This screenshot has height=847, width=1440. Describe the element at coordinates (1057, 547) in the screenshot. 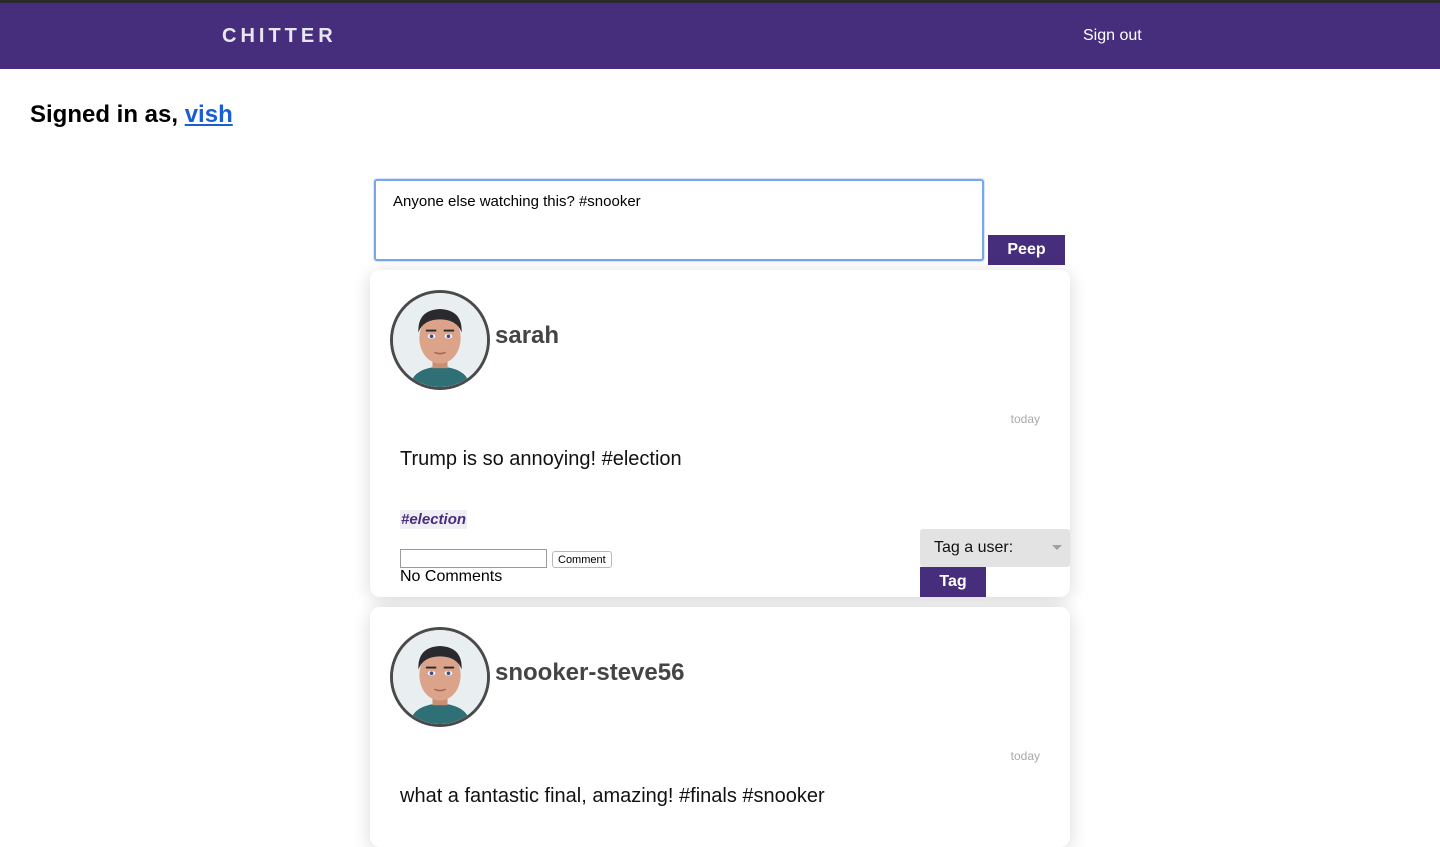

I see `chevron-down-icon` at that location.